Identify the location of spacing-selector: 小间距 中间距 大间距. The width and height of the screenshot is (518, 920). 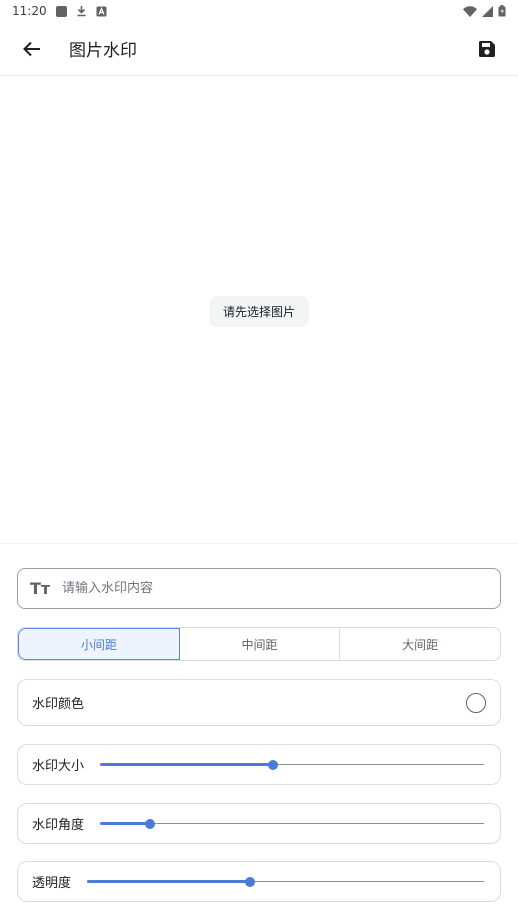
(259, 644).